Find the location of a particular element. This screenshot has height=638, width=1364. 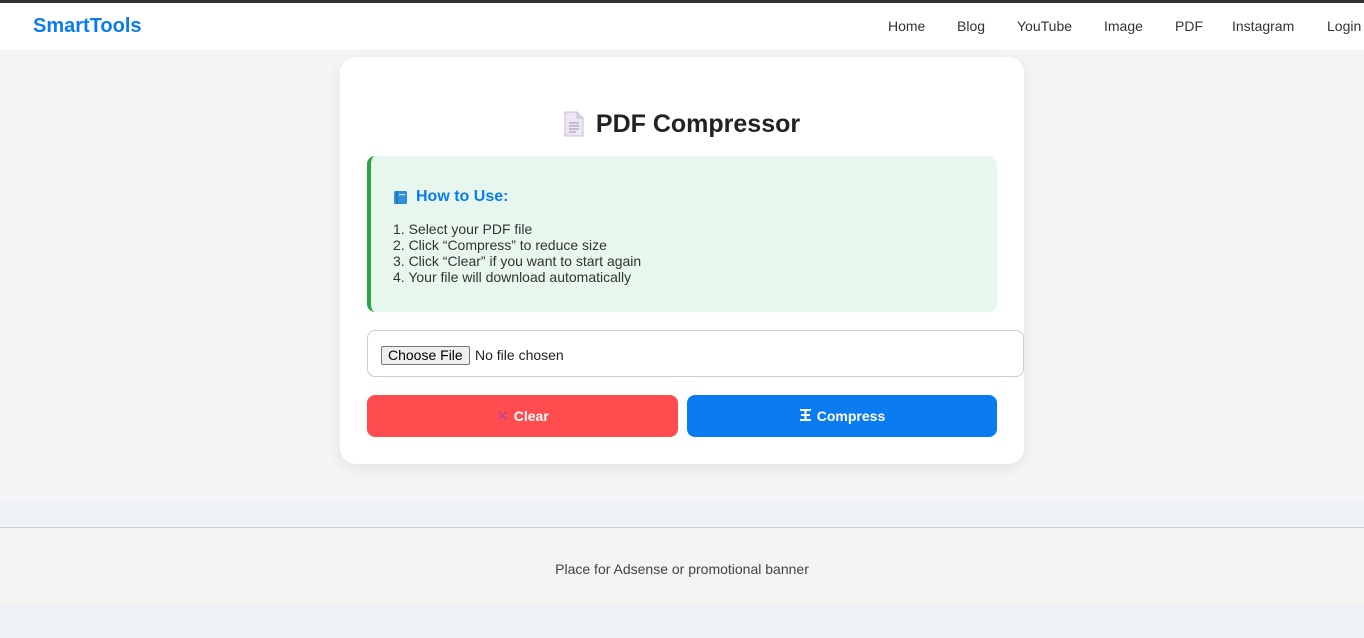

how-to-title: How to Use: is located at coordinates (462, 196).